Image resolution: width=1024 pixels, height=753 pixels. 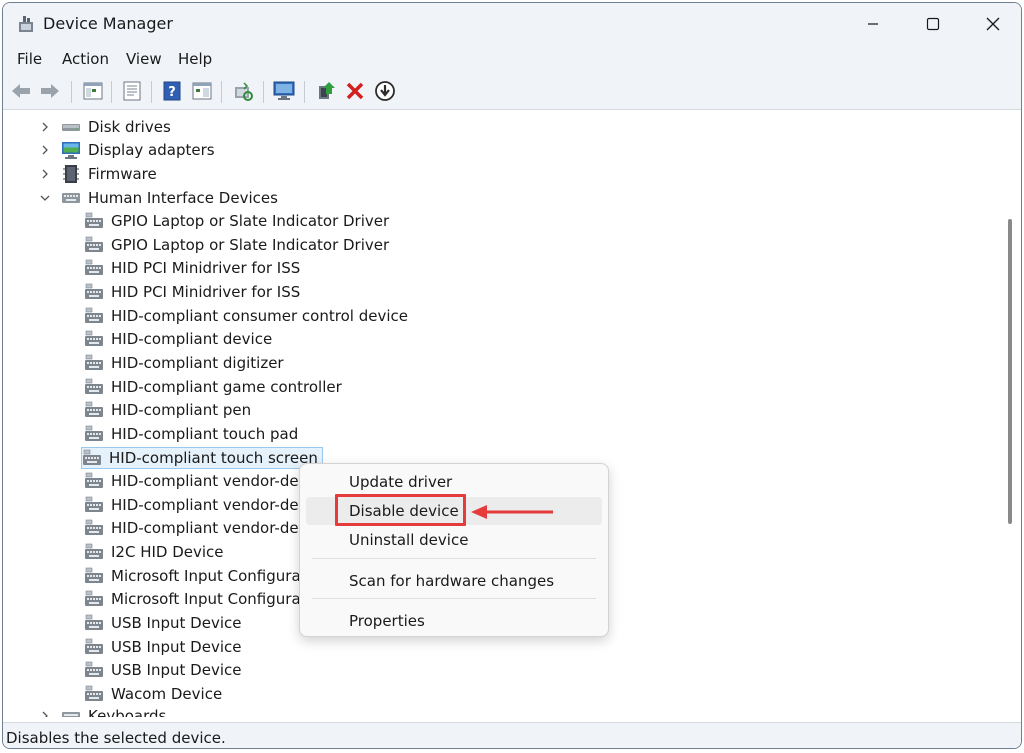 I want to click on back-button, so click(x=21, y=91).